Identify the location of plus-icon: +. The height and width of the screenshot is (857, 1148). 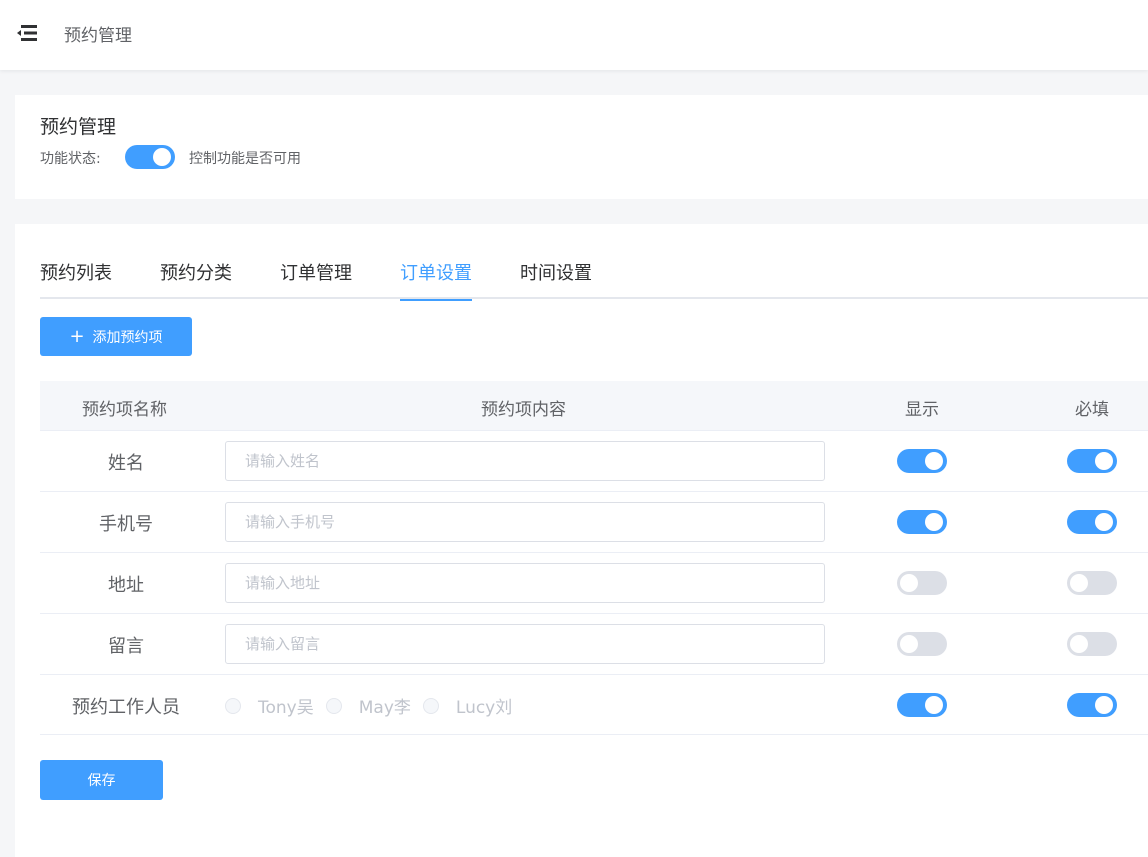
(77, 336).